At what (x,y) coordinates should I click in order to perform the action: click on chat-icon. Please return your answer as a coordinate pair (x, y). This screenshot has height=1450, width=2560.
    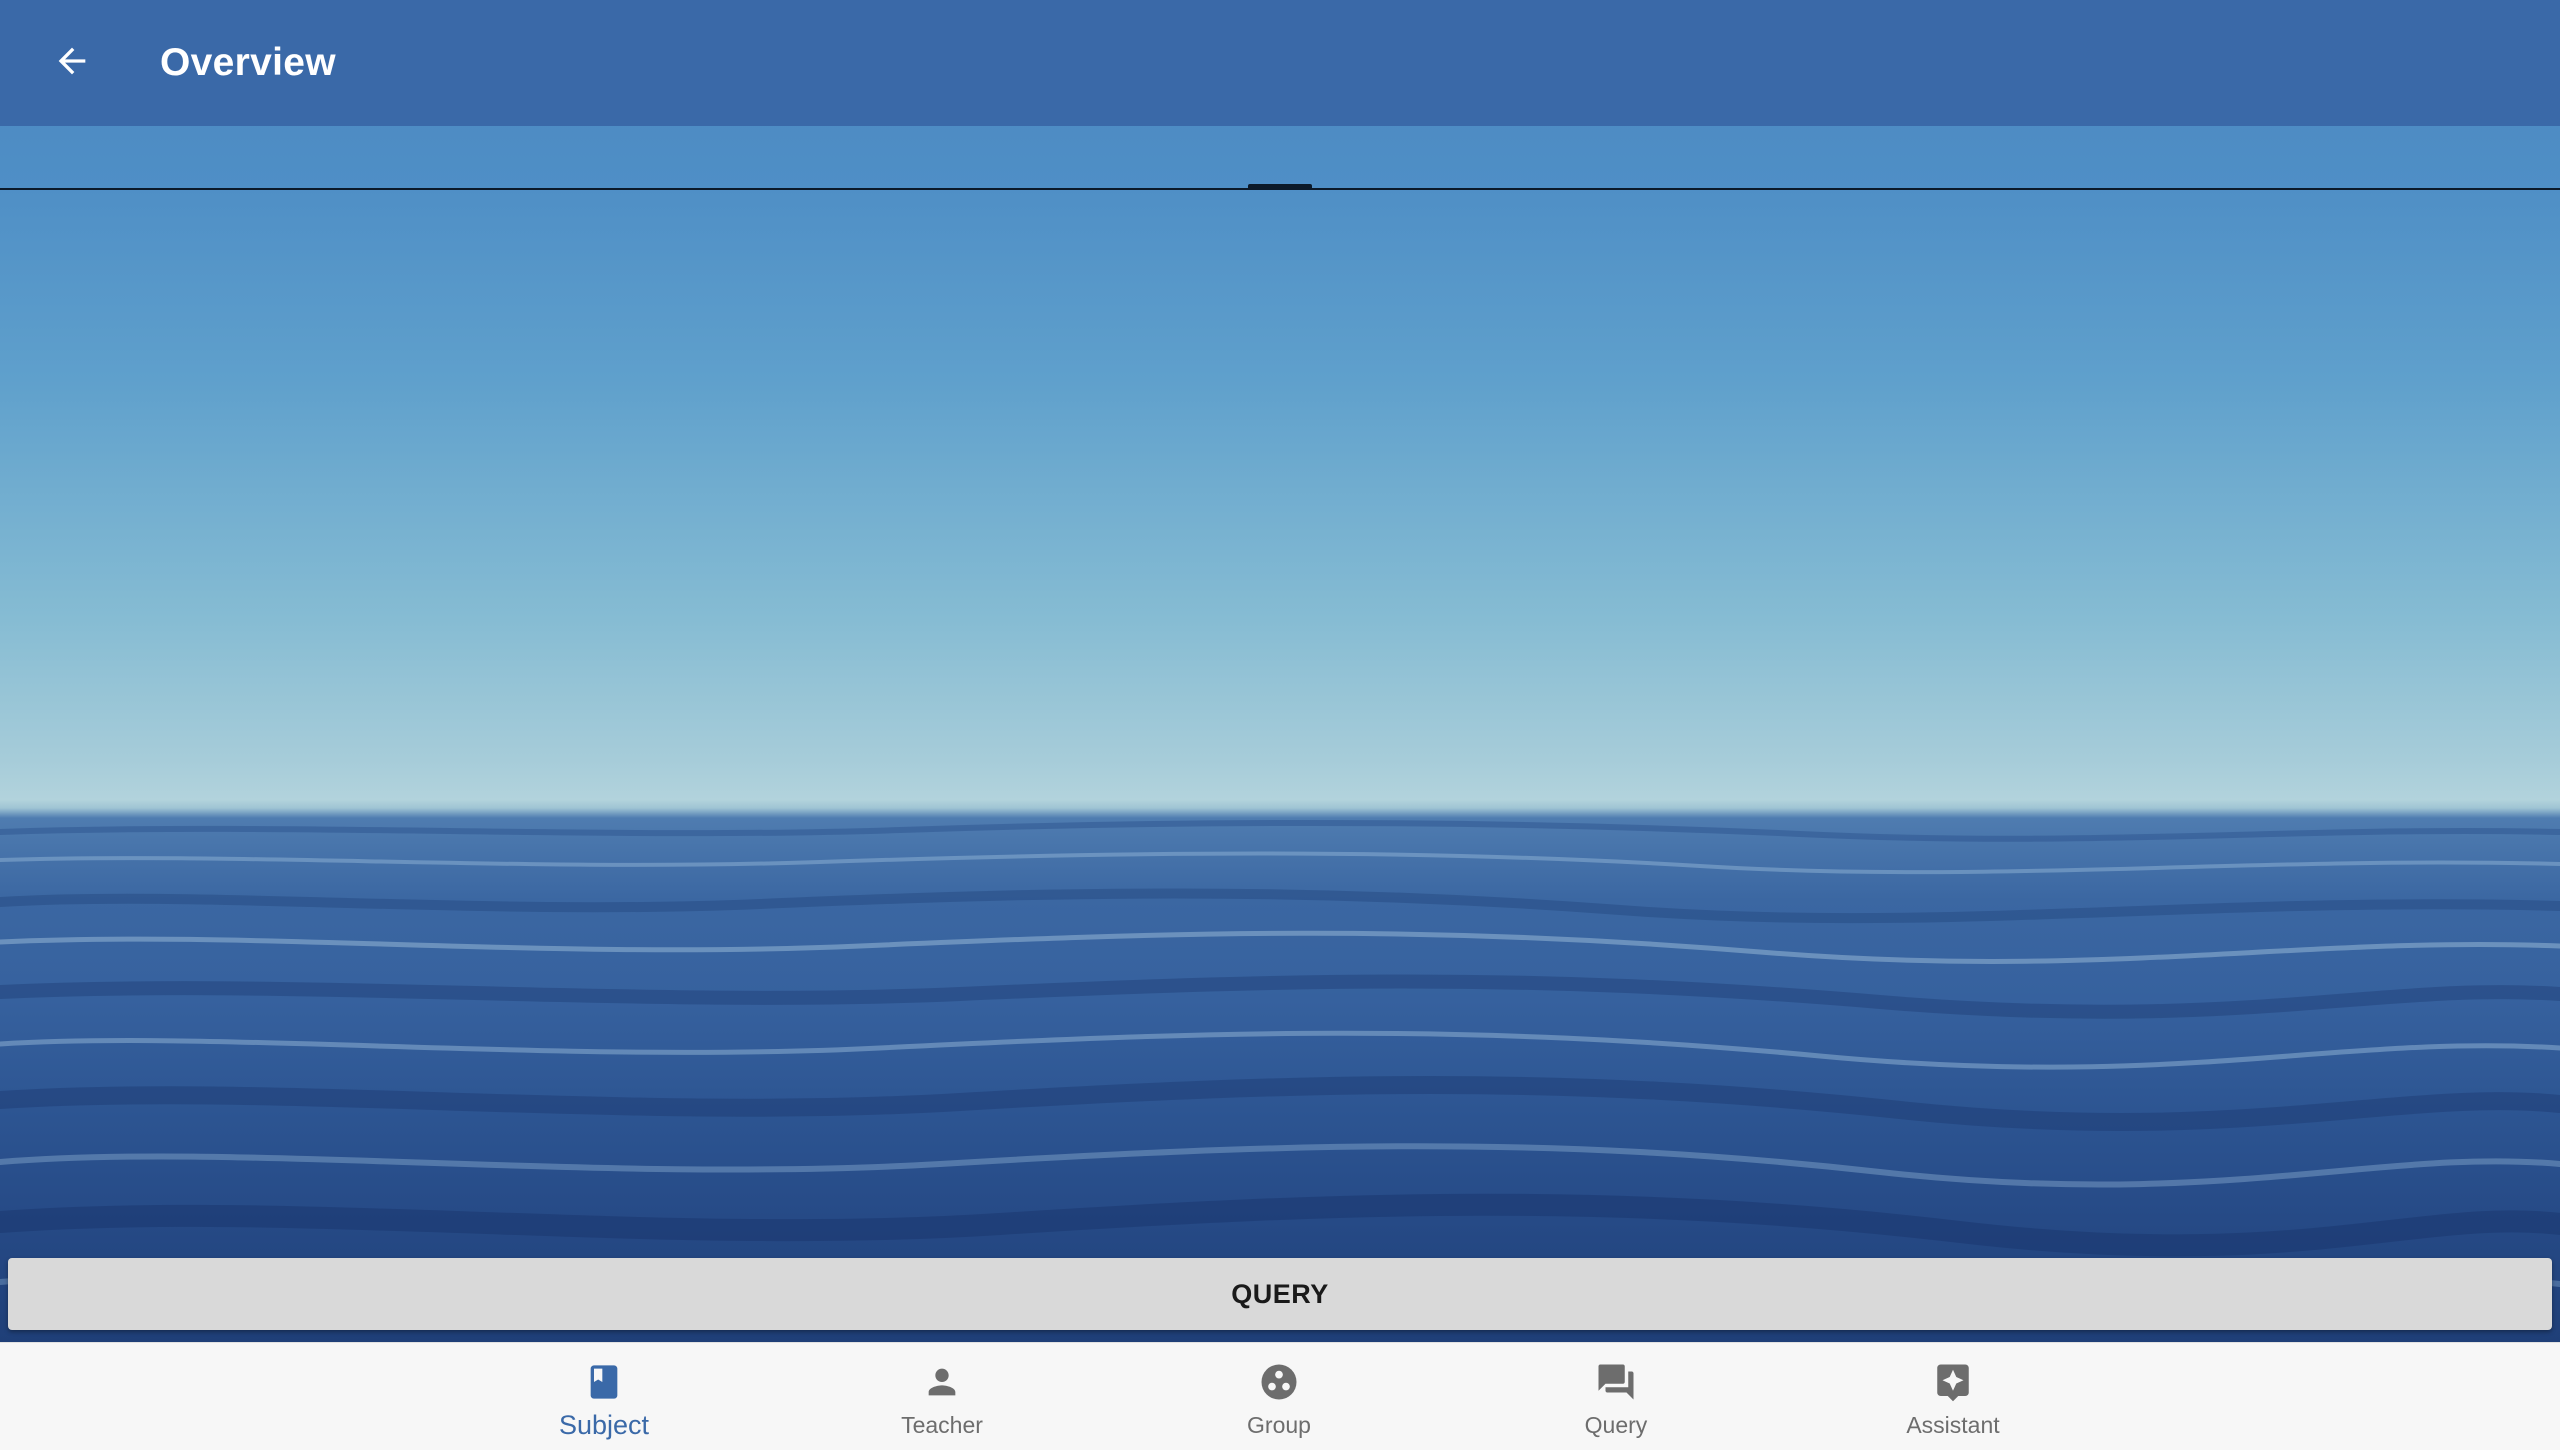
    Looking at the image, I should click on (1616, 1382).